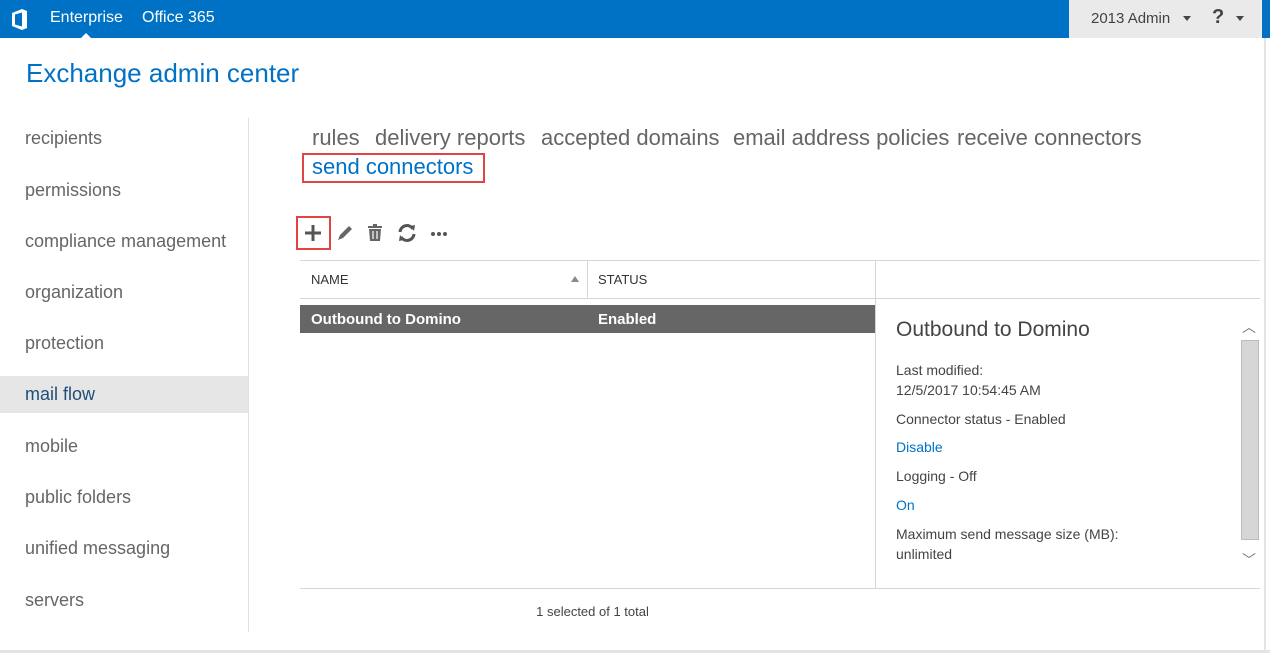  I want to click on column-divider, so click(587, 279).